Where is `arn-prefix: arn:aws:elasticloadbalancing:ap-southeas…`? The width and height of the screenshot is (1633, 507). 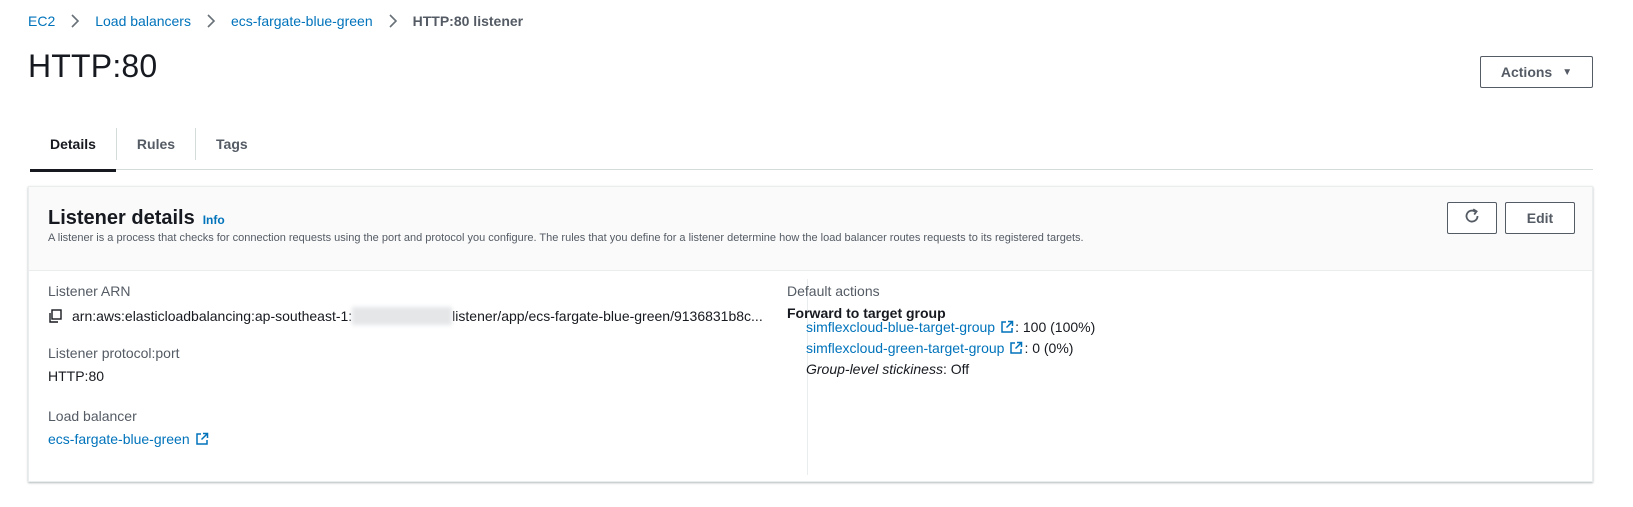 arn-prefix: arn:aws:elasticloadbalancing:ap-southeas… is located at coordinates (212, 316).